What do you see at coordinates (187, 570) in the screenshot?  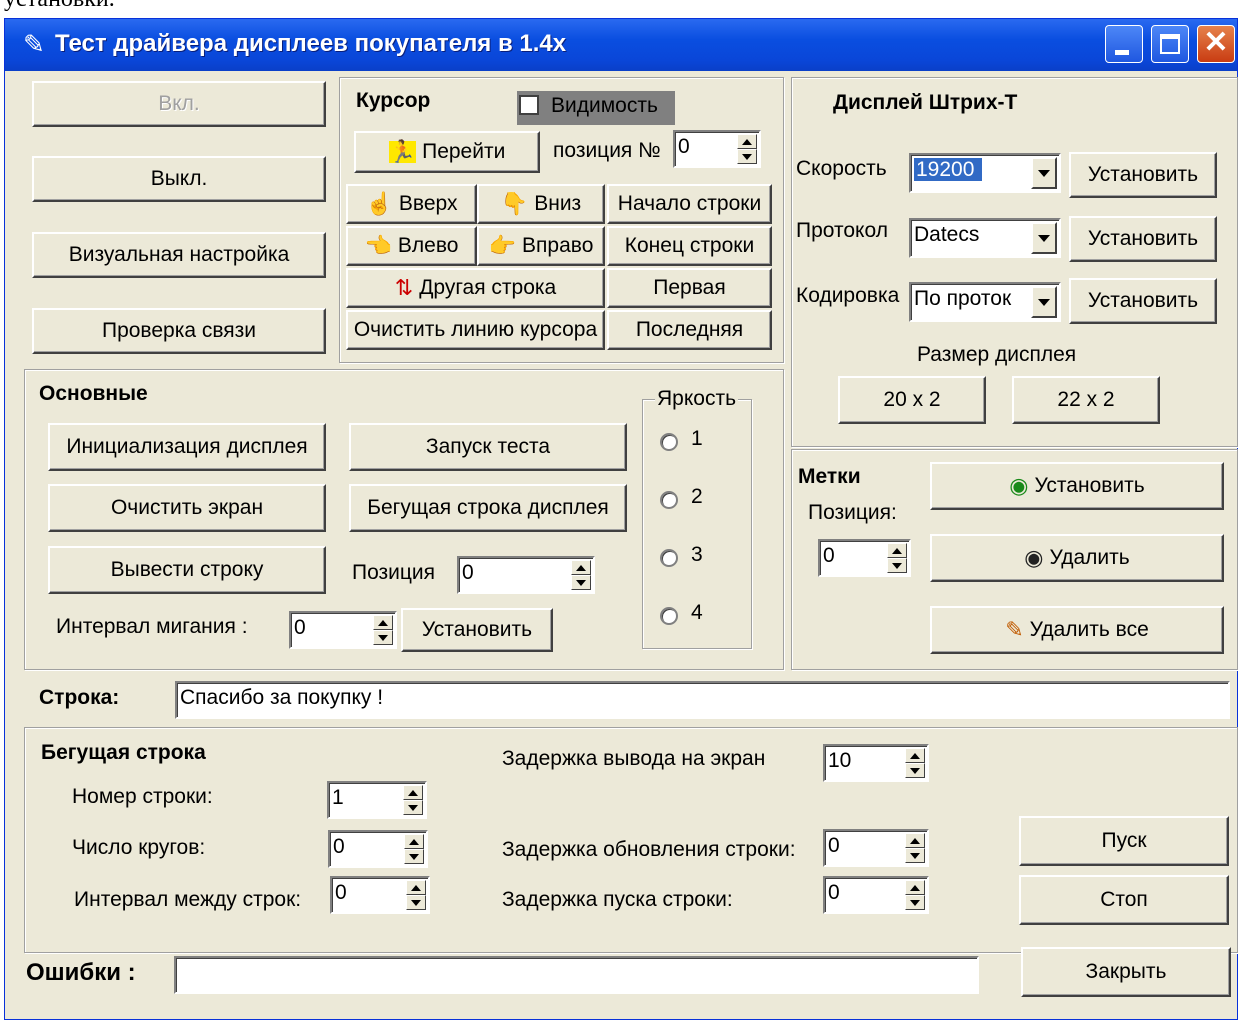 I see `print-line-button: Вывести строку` at bounding box center [187, 570].